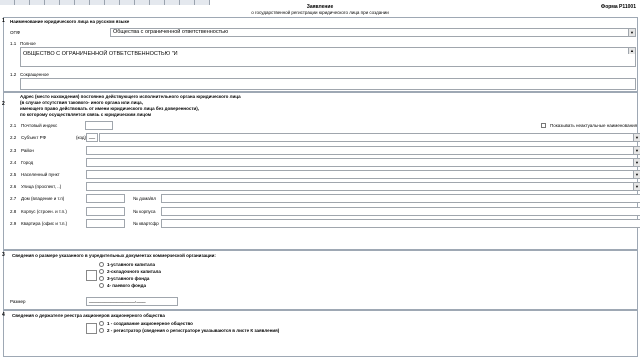  I want to click on apartment-type-input, so click(105, 223).